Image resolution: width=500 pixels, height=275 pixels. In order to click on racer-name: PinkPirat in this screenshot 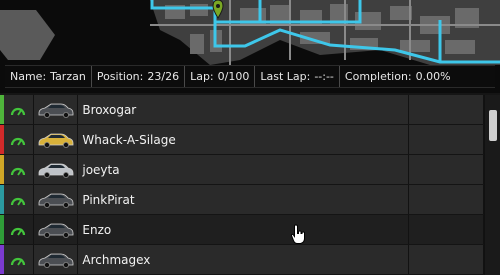, I will do `click(243, 199)`.